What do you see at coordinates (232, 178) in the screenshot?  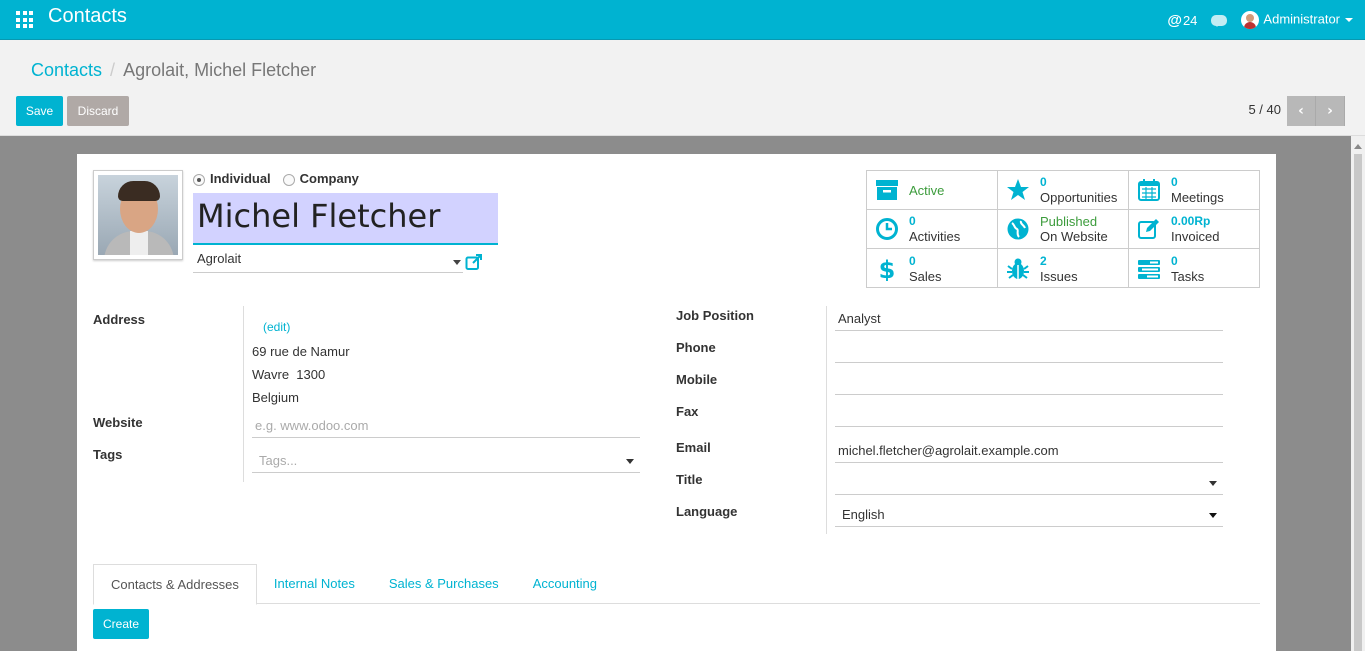 I see `radio-individual: Individual` at bounding box center [232, 178].